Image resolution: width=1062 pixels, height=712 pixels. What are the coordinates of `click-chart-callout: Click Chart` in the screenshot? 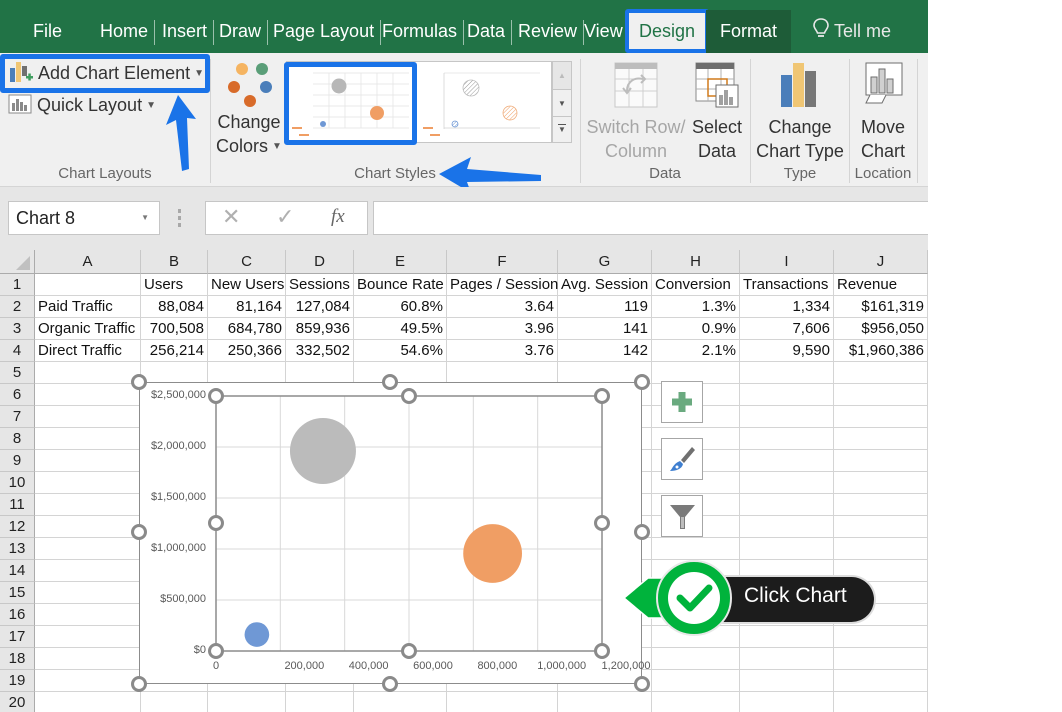 It's located at (749, 600).